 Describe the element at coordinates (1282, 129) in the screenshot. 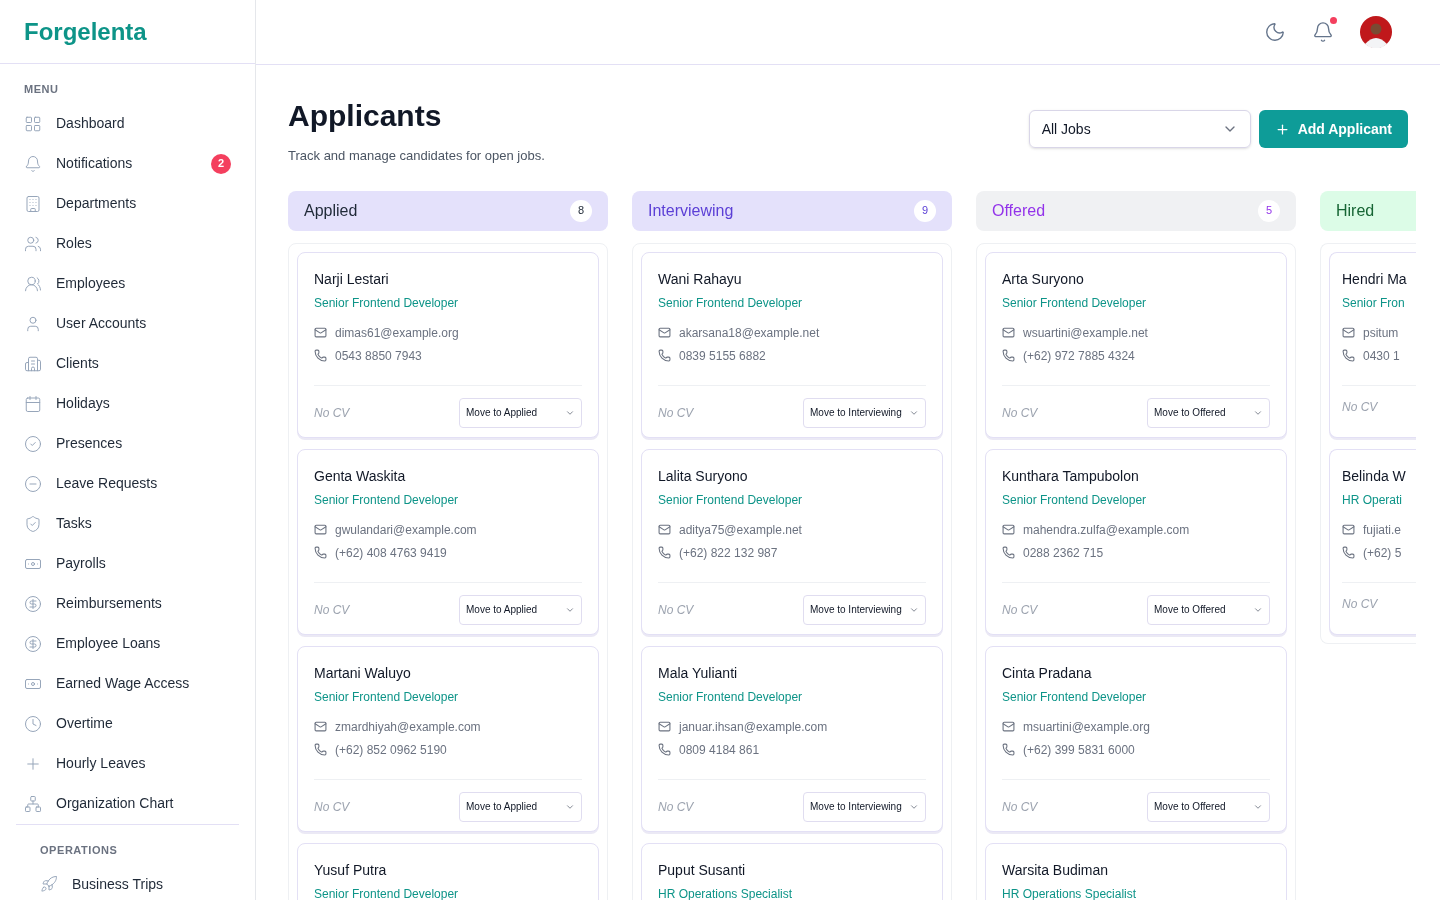

I see `plus-icon` at that location.